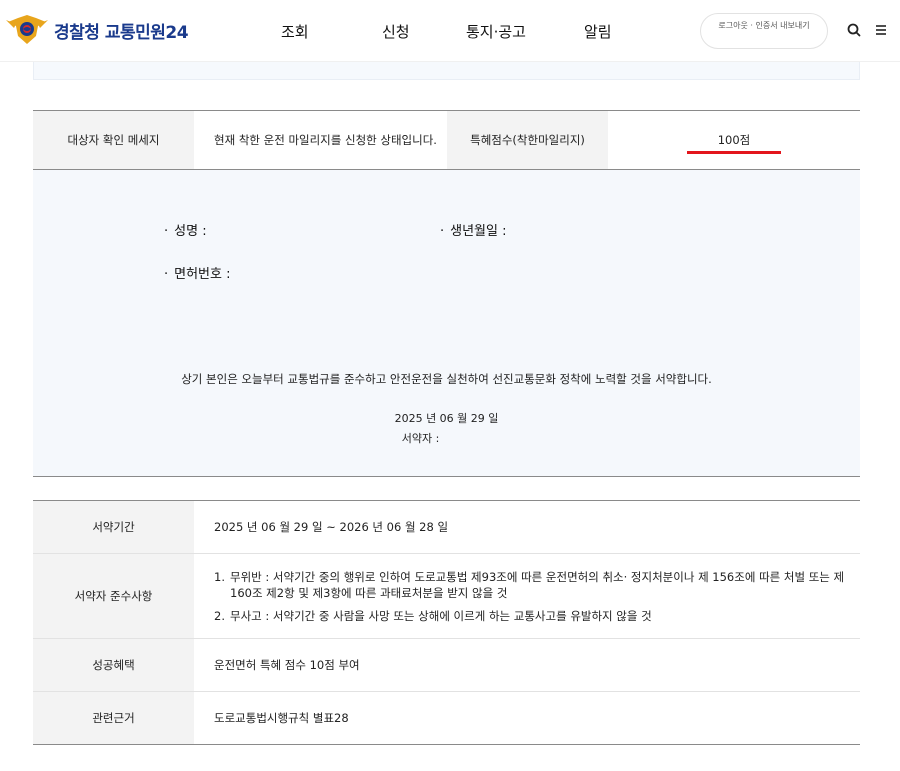 This screenshot has width=900, height=771. What do you see at coordinates (598, 31) in the screenshot?
I see `nav-item-alerts: 알림` at bounding box center [598, 31].